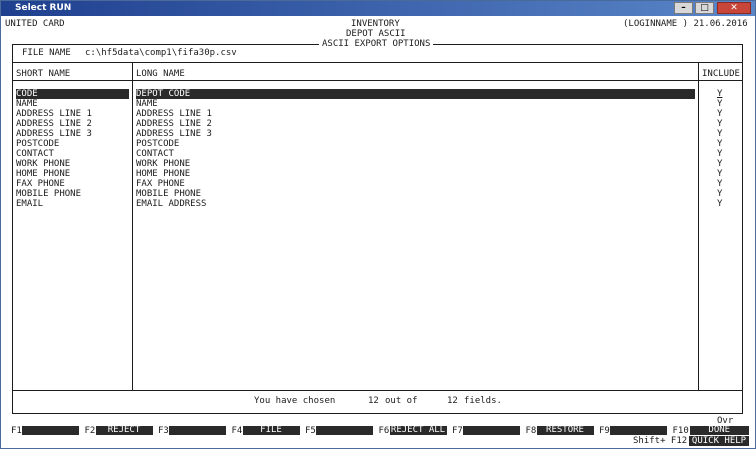  I want to click on screen-name: DEPOT ASCII, so click(376, 34).